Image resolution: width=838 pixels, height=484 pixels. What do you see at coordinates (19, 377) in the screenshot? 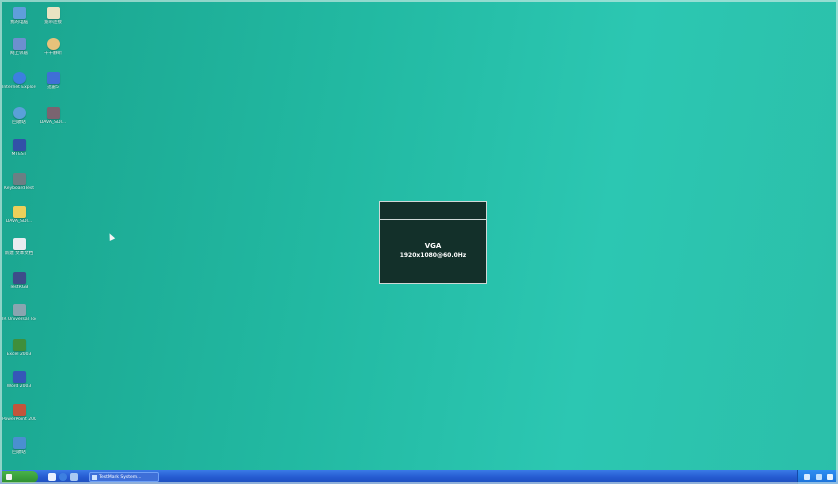
I see `word-icon` at bounding box center [19, 377].